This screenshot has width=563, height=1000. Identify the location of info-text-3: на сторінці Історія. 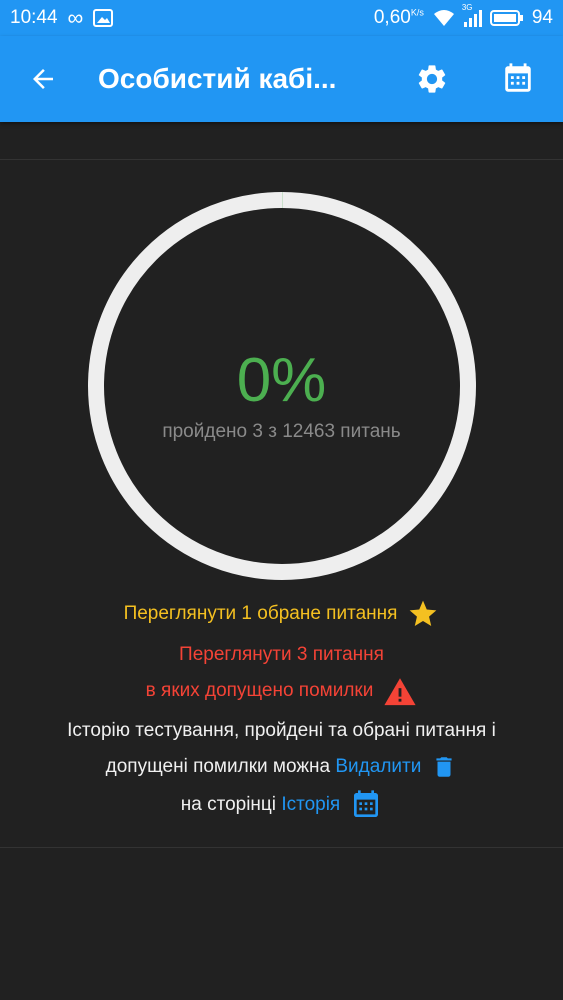
(260, 805).